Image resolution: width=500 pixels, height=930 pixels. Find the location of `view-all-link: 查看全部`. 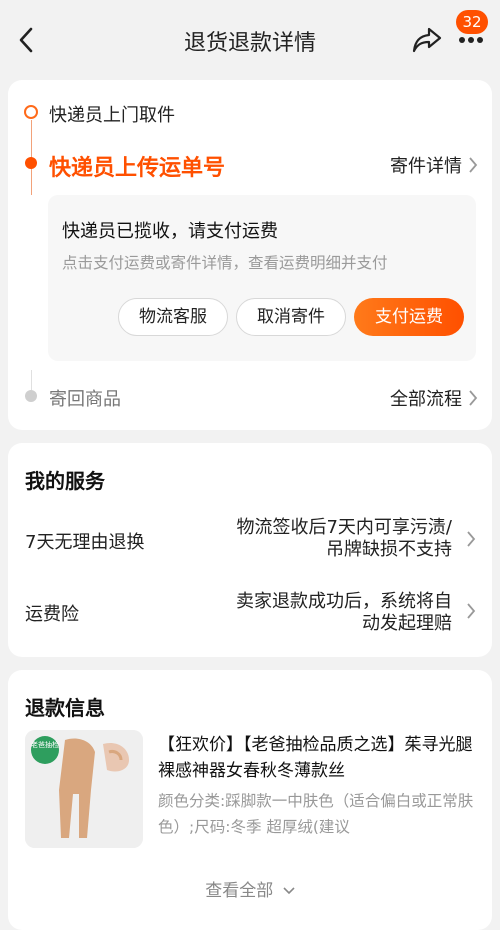

view-all-link: 查看全部 is located at coordinates (250, 888).